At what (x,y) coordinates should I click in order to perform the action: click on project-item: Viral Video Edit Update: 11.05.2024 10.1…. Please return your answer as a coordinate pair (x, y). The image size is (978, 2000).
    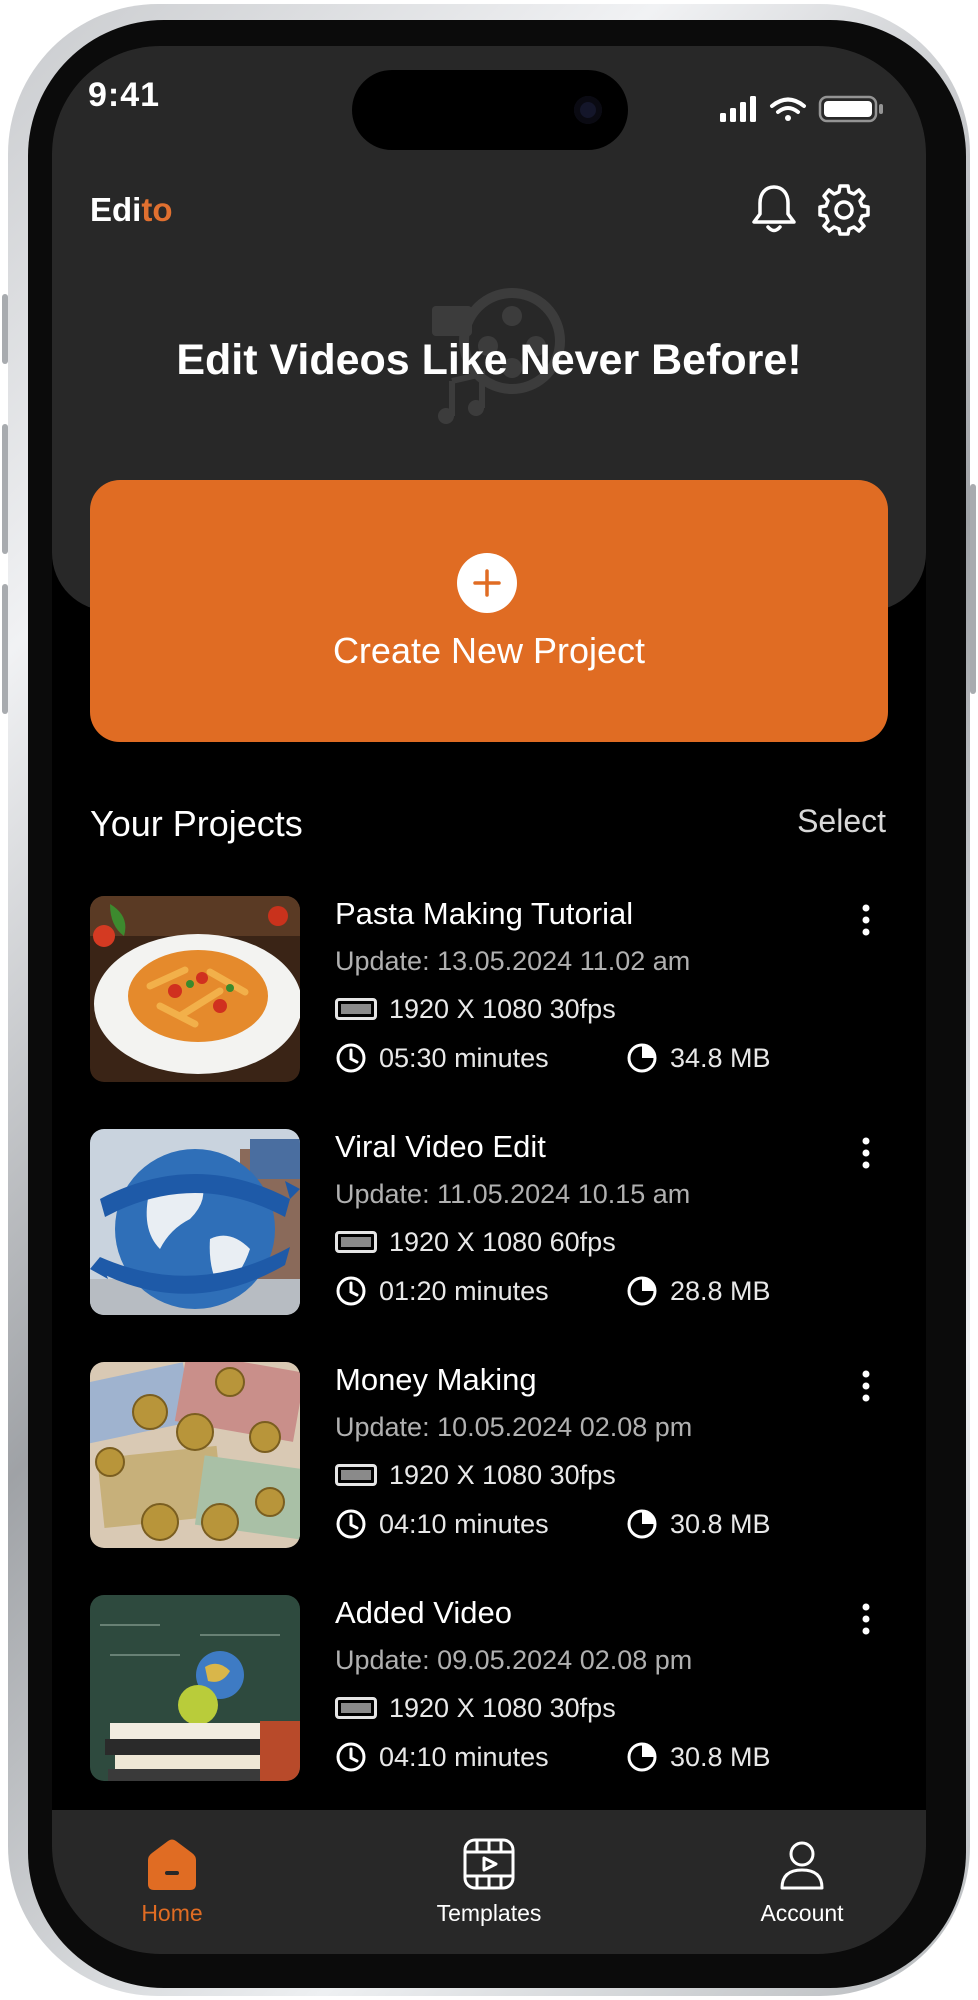
    Looking at the image, I should click on (490, 1222).